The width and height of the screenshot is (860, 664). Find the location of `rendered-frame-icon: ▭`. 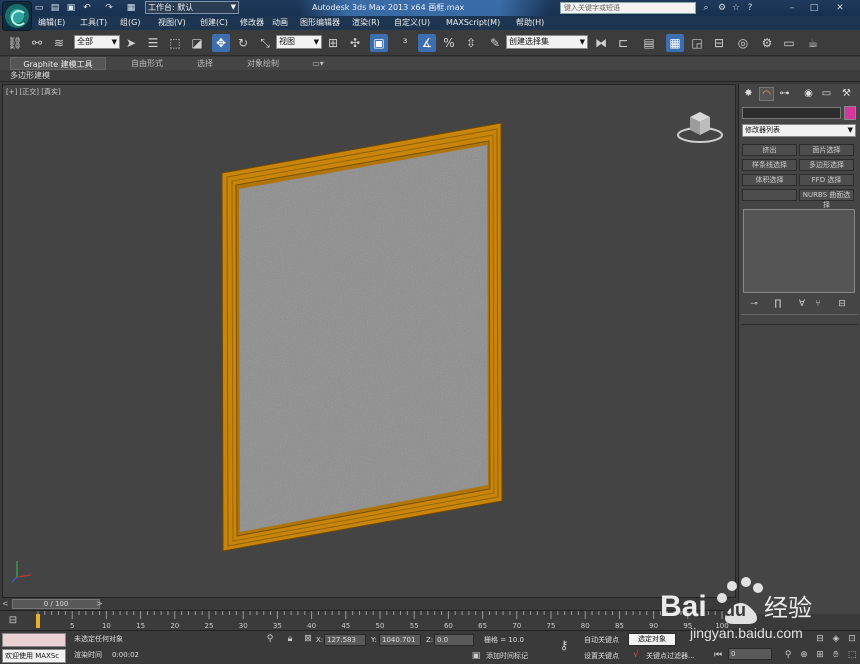

rendered-frame-icon: ▭ is located at coordinates (789, 43).